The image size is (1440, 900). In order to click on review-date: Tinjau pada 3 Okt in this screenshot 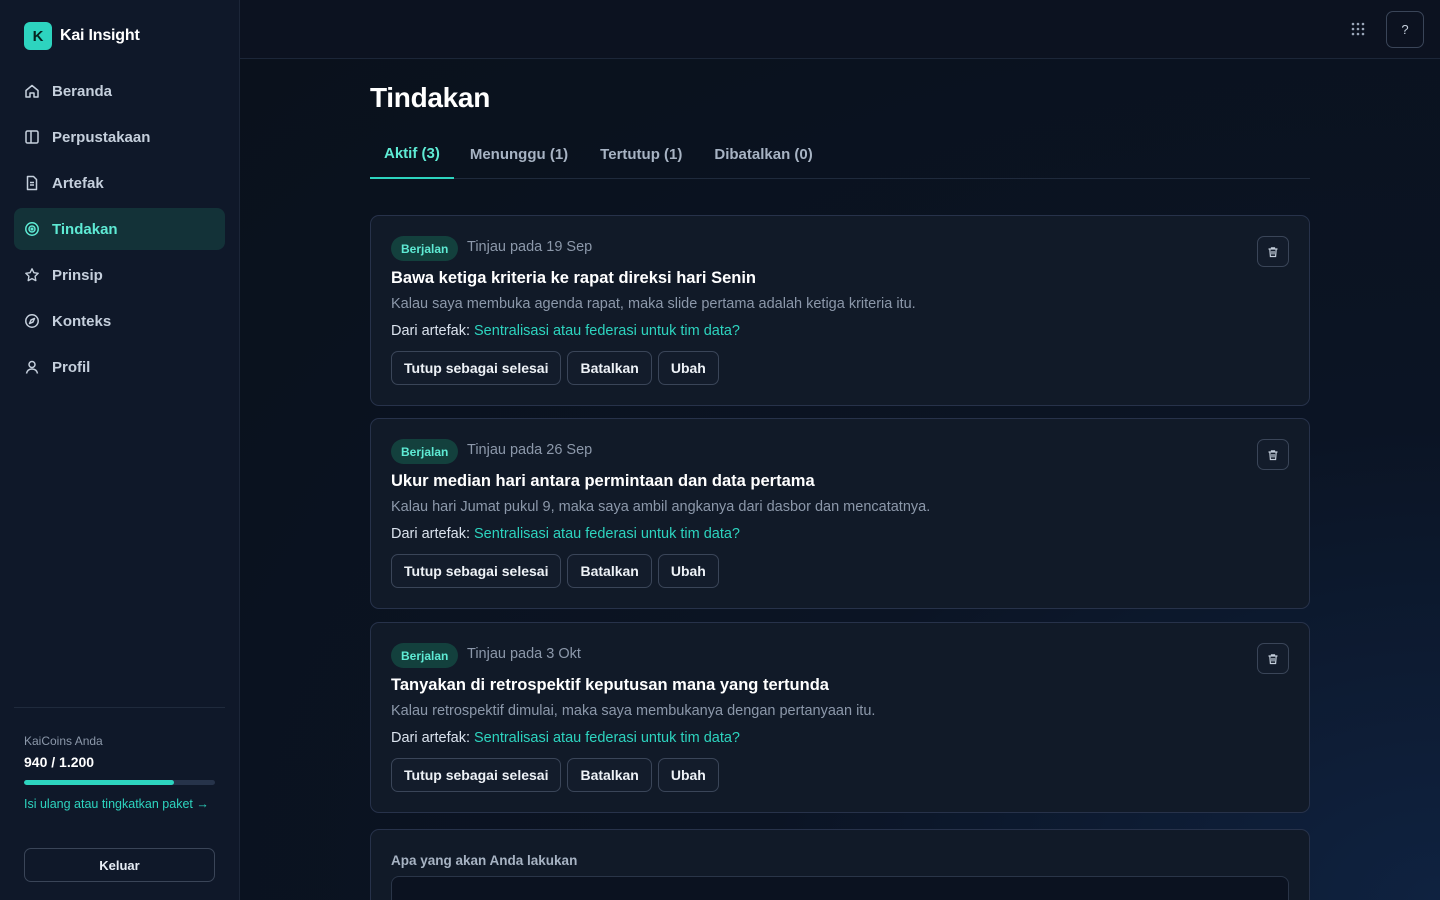, I will do `click(524, 654)`.